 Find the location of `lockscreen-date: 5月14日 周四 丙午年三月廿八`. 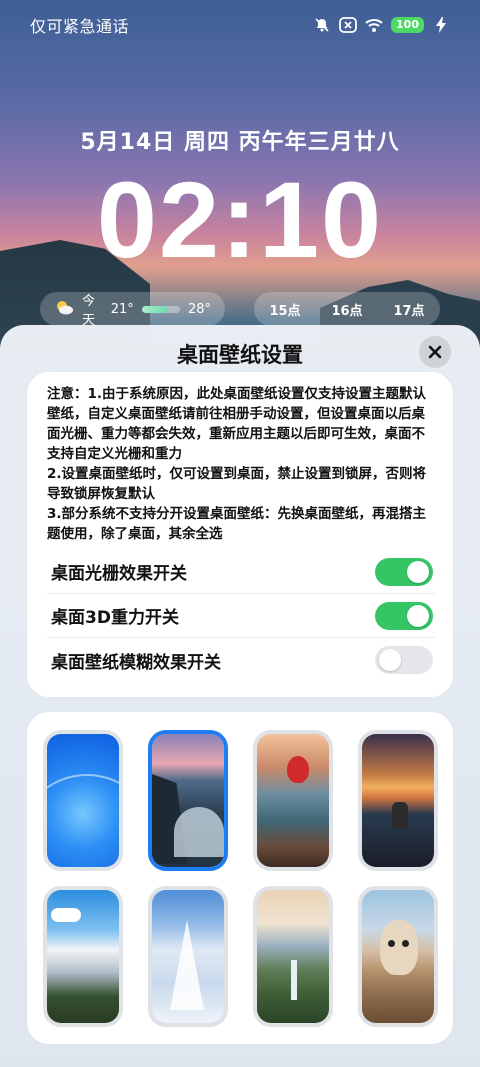

lockscreen-date: 5月14日 周四 丙午年三月廿八 is located at coordinates (240, 142).